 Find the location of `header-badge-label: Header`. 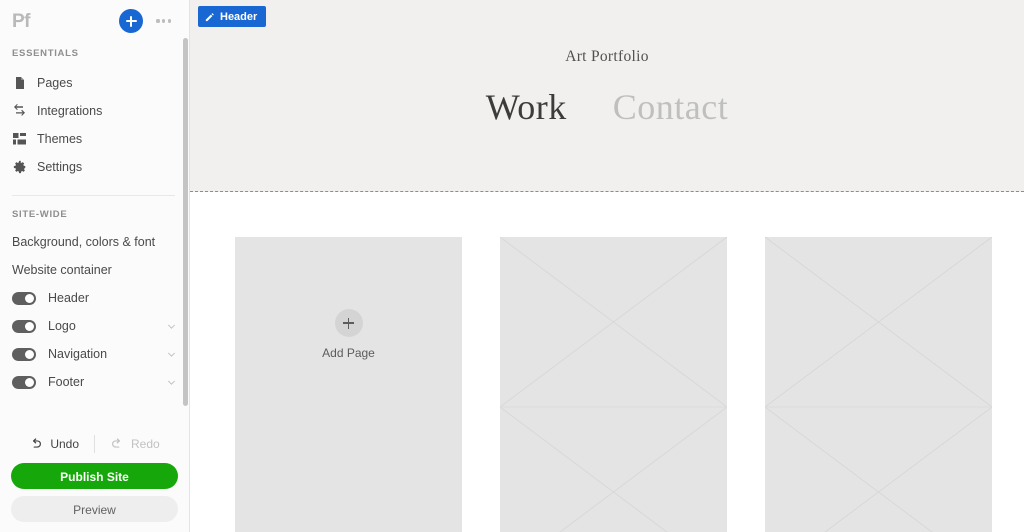

header-badge-label: Header is located at coordinates (239, 16).